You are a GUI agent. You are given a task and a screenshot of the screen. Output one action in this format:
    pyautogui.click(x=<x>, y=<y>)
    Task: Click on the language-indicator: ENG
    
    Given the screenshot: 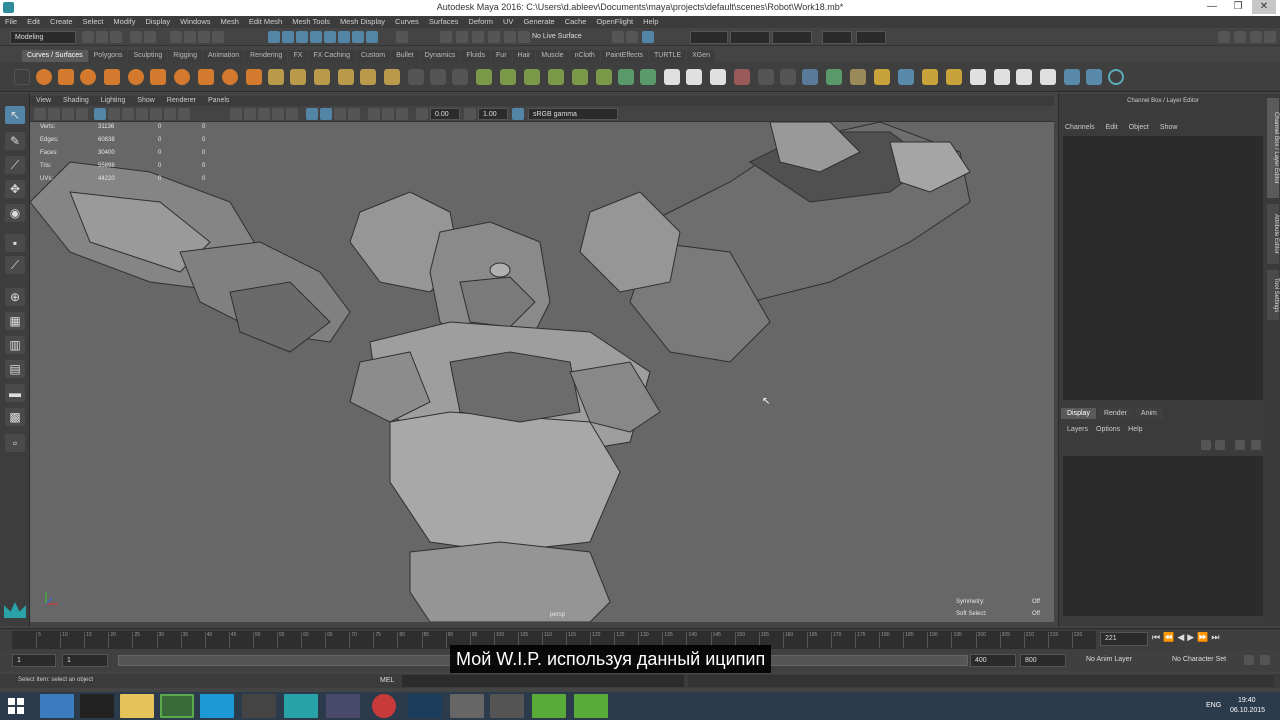 What is the action you would take?
    pyautogui.click(x=1213, y=705)
    